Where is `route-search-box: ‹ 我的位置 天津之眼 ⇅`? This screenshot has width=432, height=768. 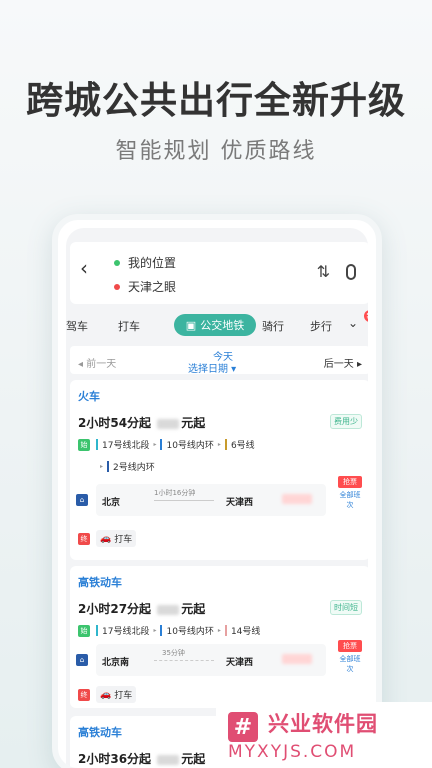 route-search-box: ‹ 我的位置 天津之眼 ⇅ is located at coordinates (219, 273).